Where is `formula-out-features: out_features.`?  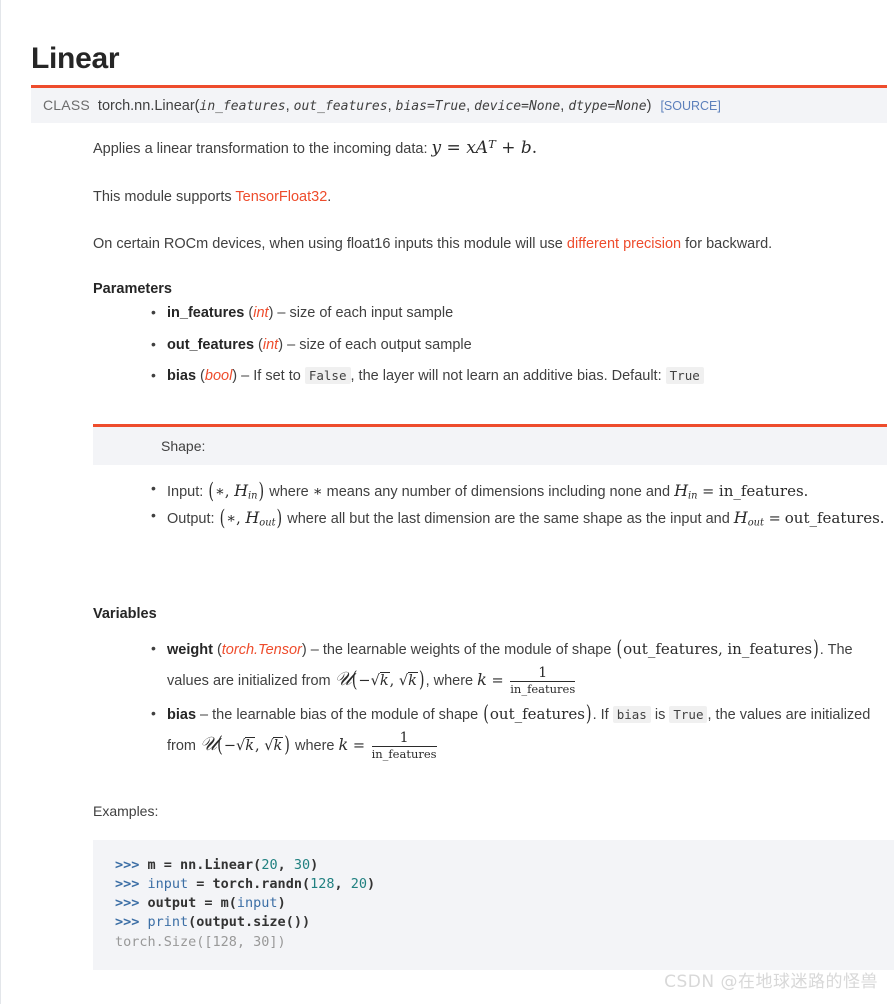 formula-out-features: out_features. is located at coordinates (834, 517).